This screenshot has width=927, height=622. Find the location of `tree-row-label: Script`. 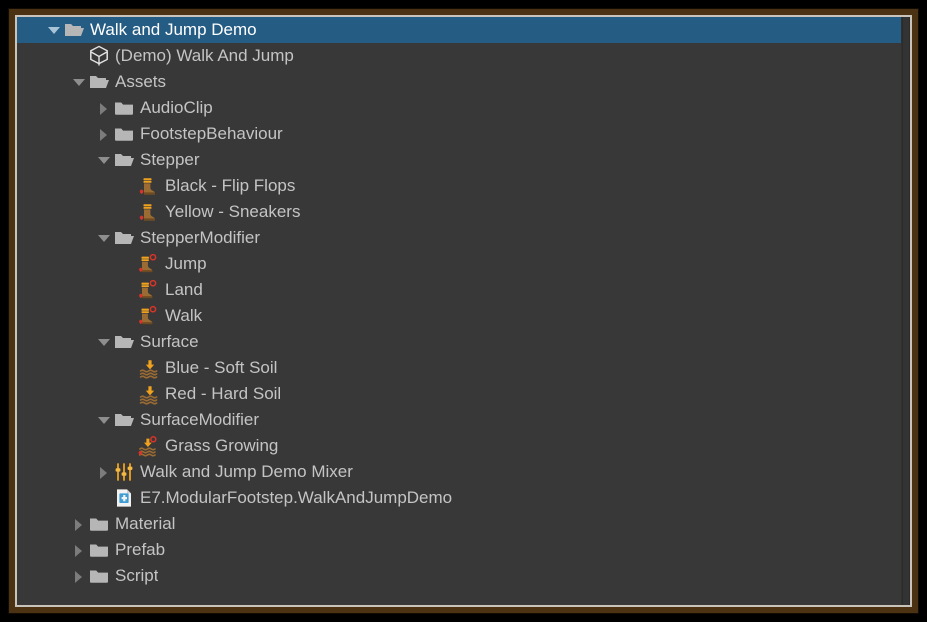

tree-row-label: Script is located at coordinates (137, 575).